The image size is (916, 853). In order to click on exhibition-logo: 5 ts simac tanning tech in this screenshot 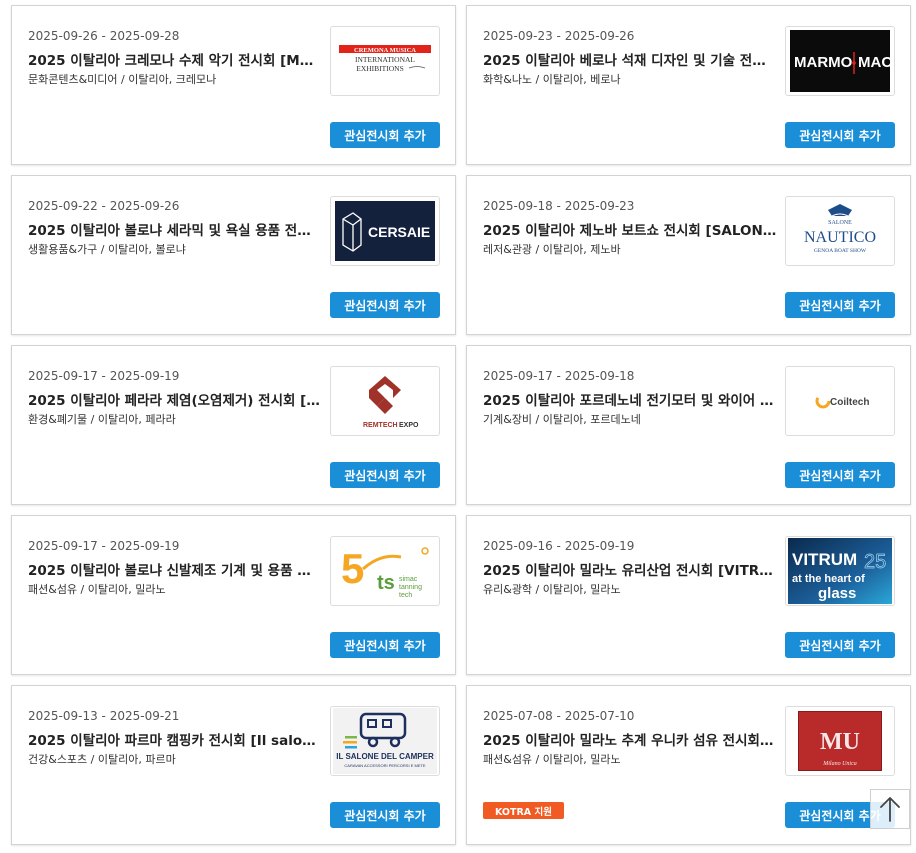, I will do `click(385, 571)`.